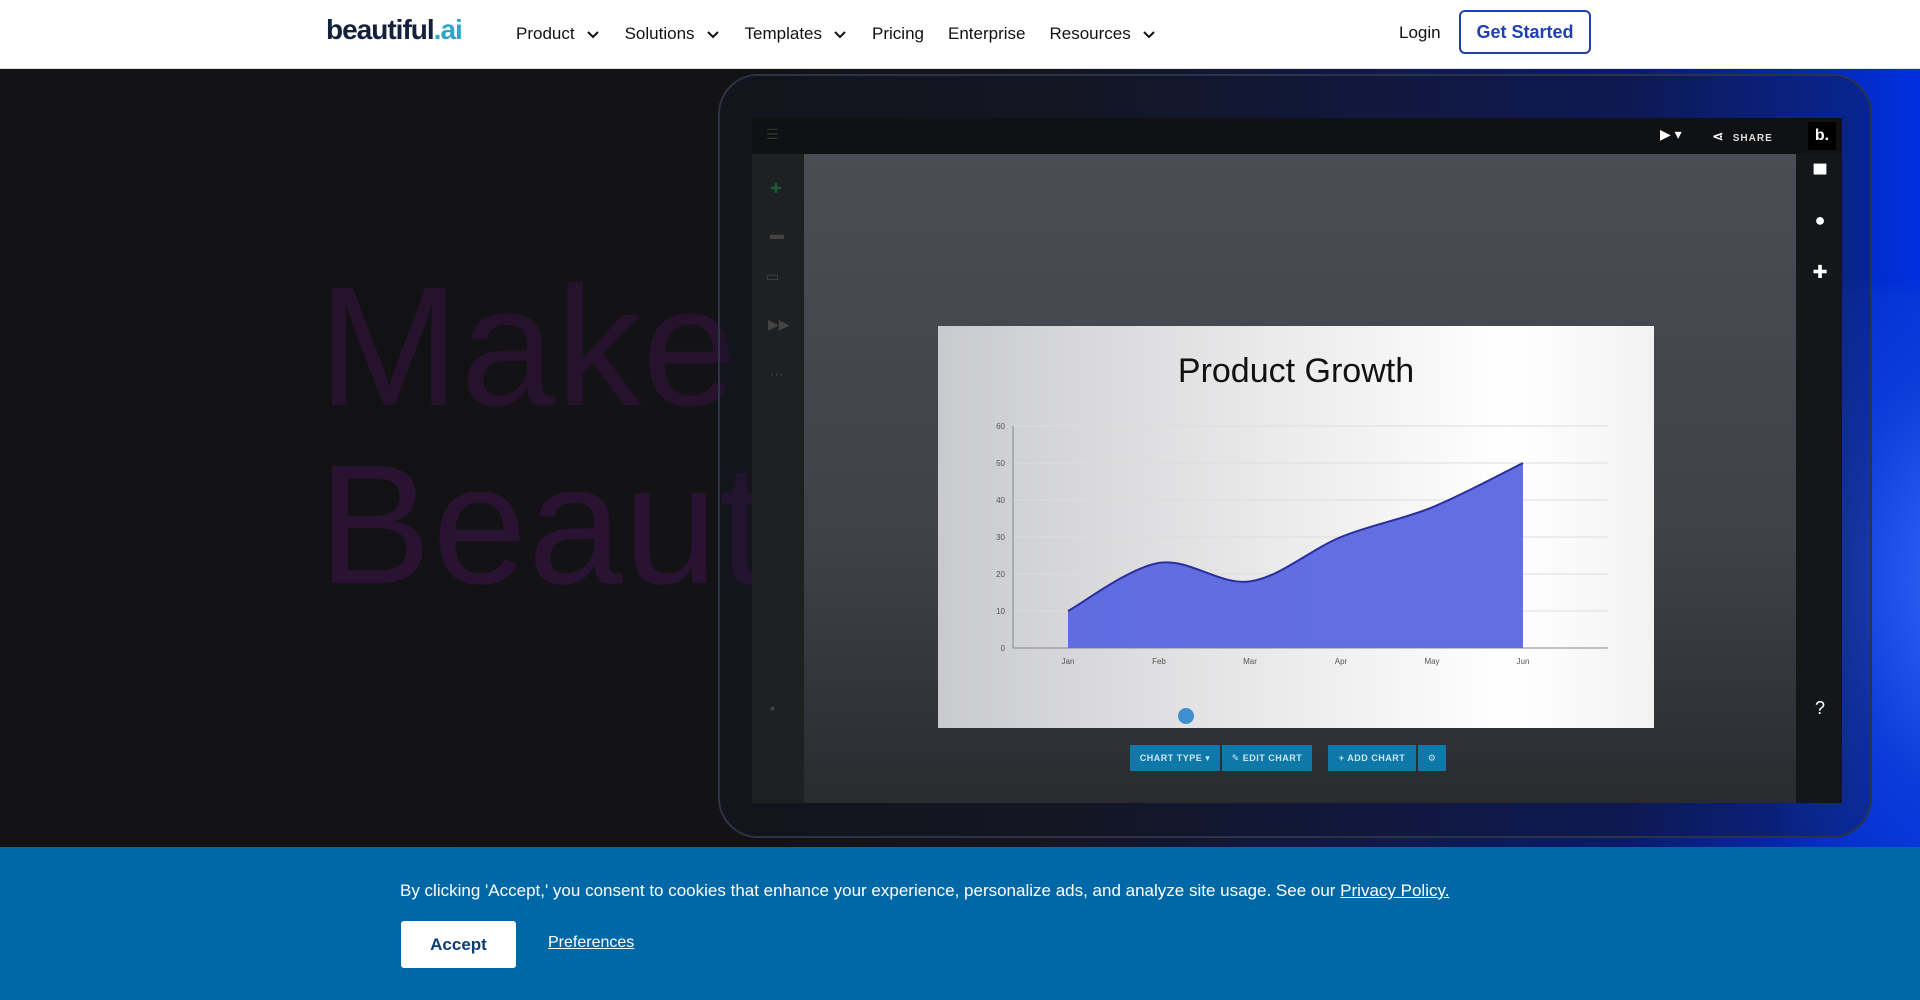 This screenshot has width=1920, height=1000. Describe the element at coordinates (458, 944) in the screenshot. I see `accept-button: Accept` at that location.